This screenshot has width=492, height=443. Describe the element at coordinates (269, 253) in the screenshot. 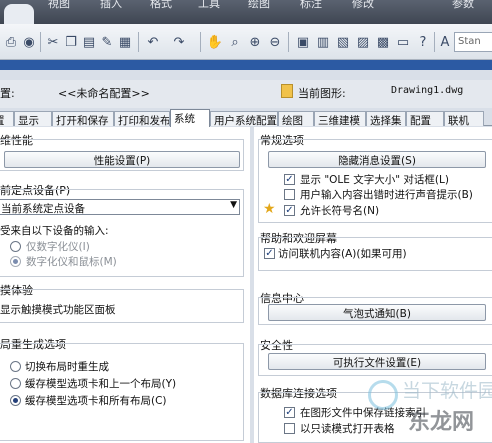

I see `online-content-checkbox: ✓` at that location.